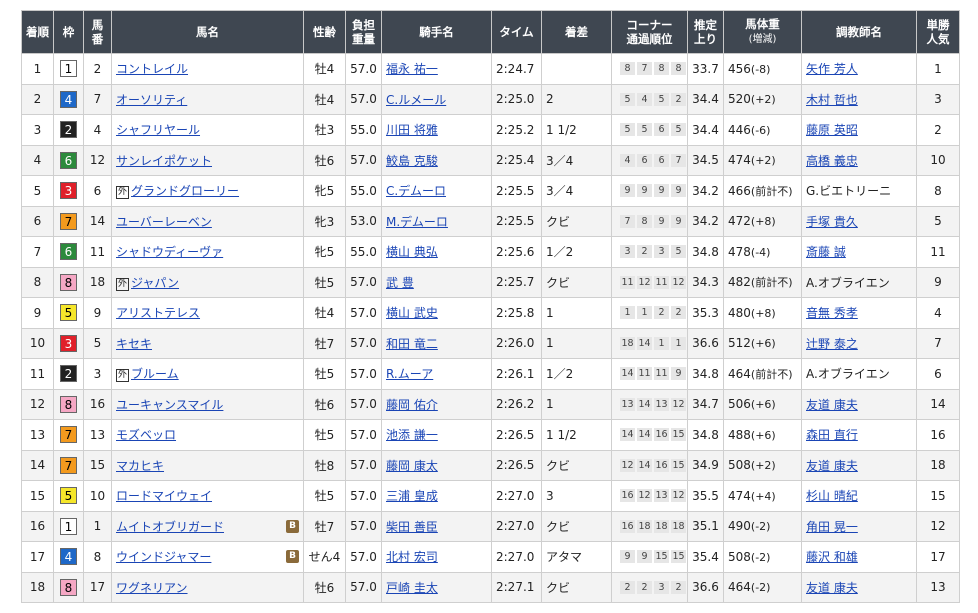 The height and width of the screenshot is (613, 978). What do you see at coordinates (412, 435) in the screenshot?
I see `jockey-link: 池添 謙一` at bounding box center [412, 435].